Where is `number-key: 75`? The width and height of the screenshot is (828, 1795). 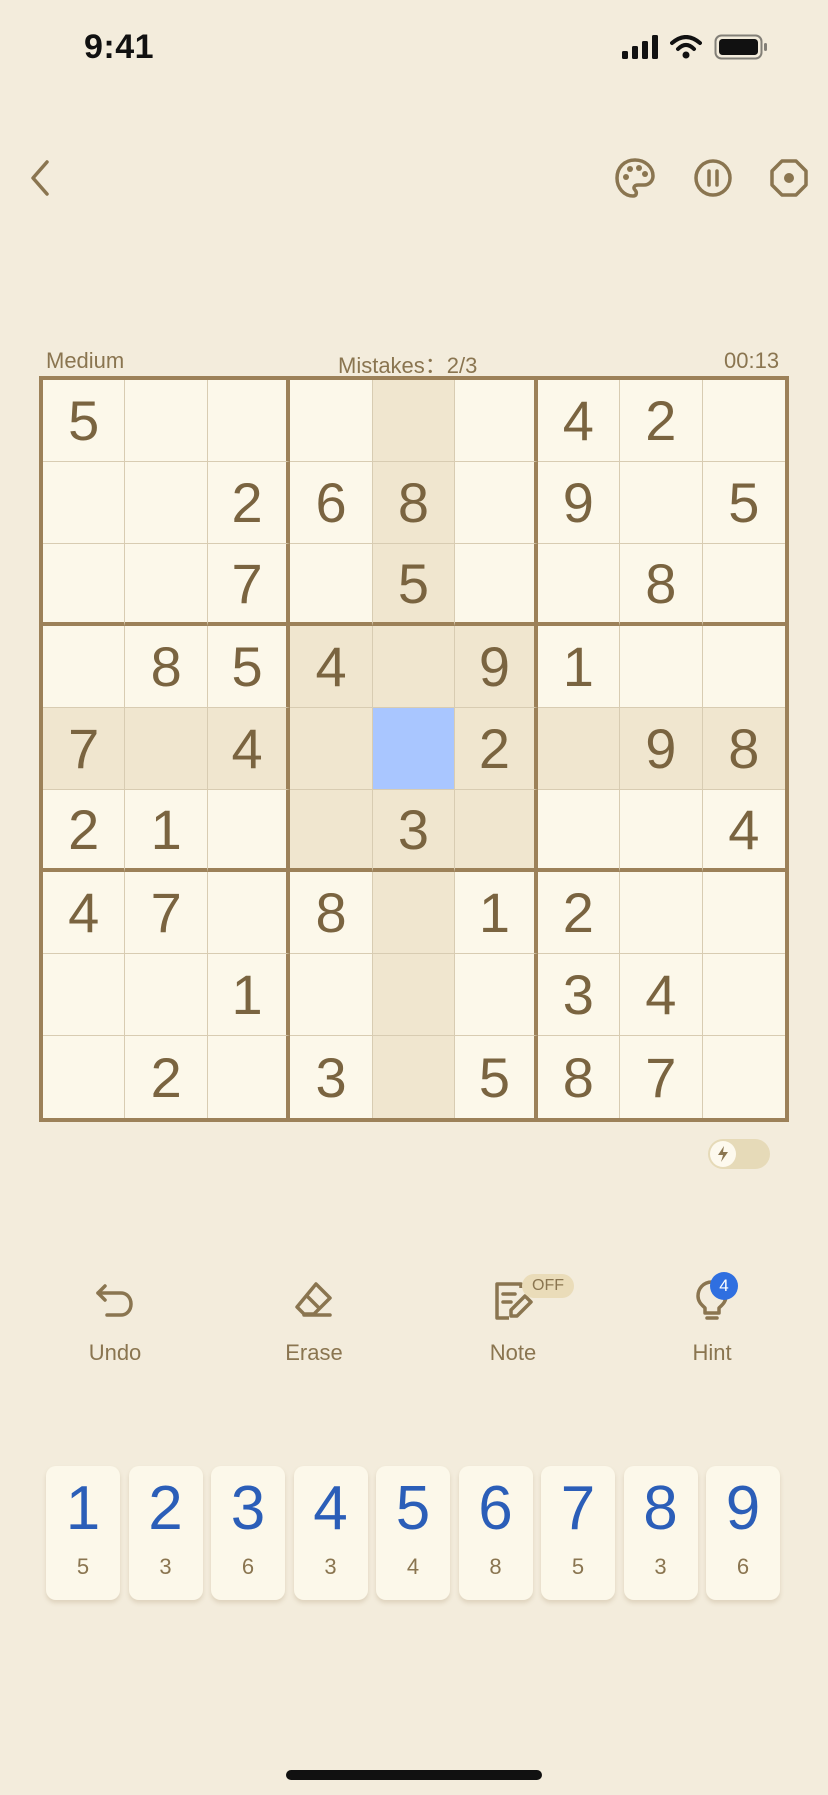
number-key: 75 is located at coordinates (578, 1533).